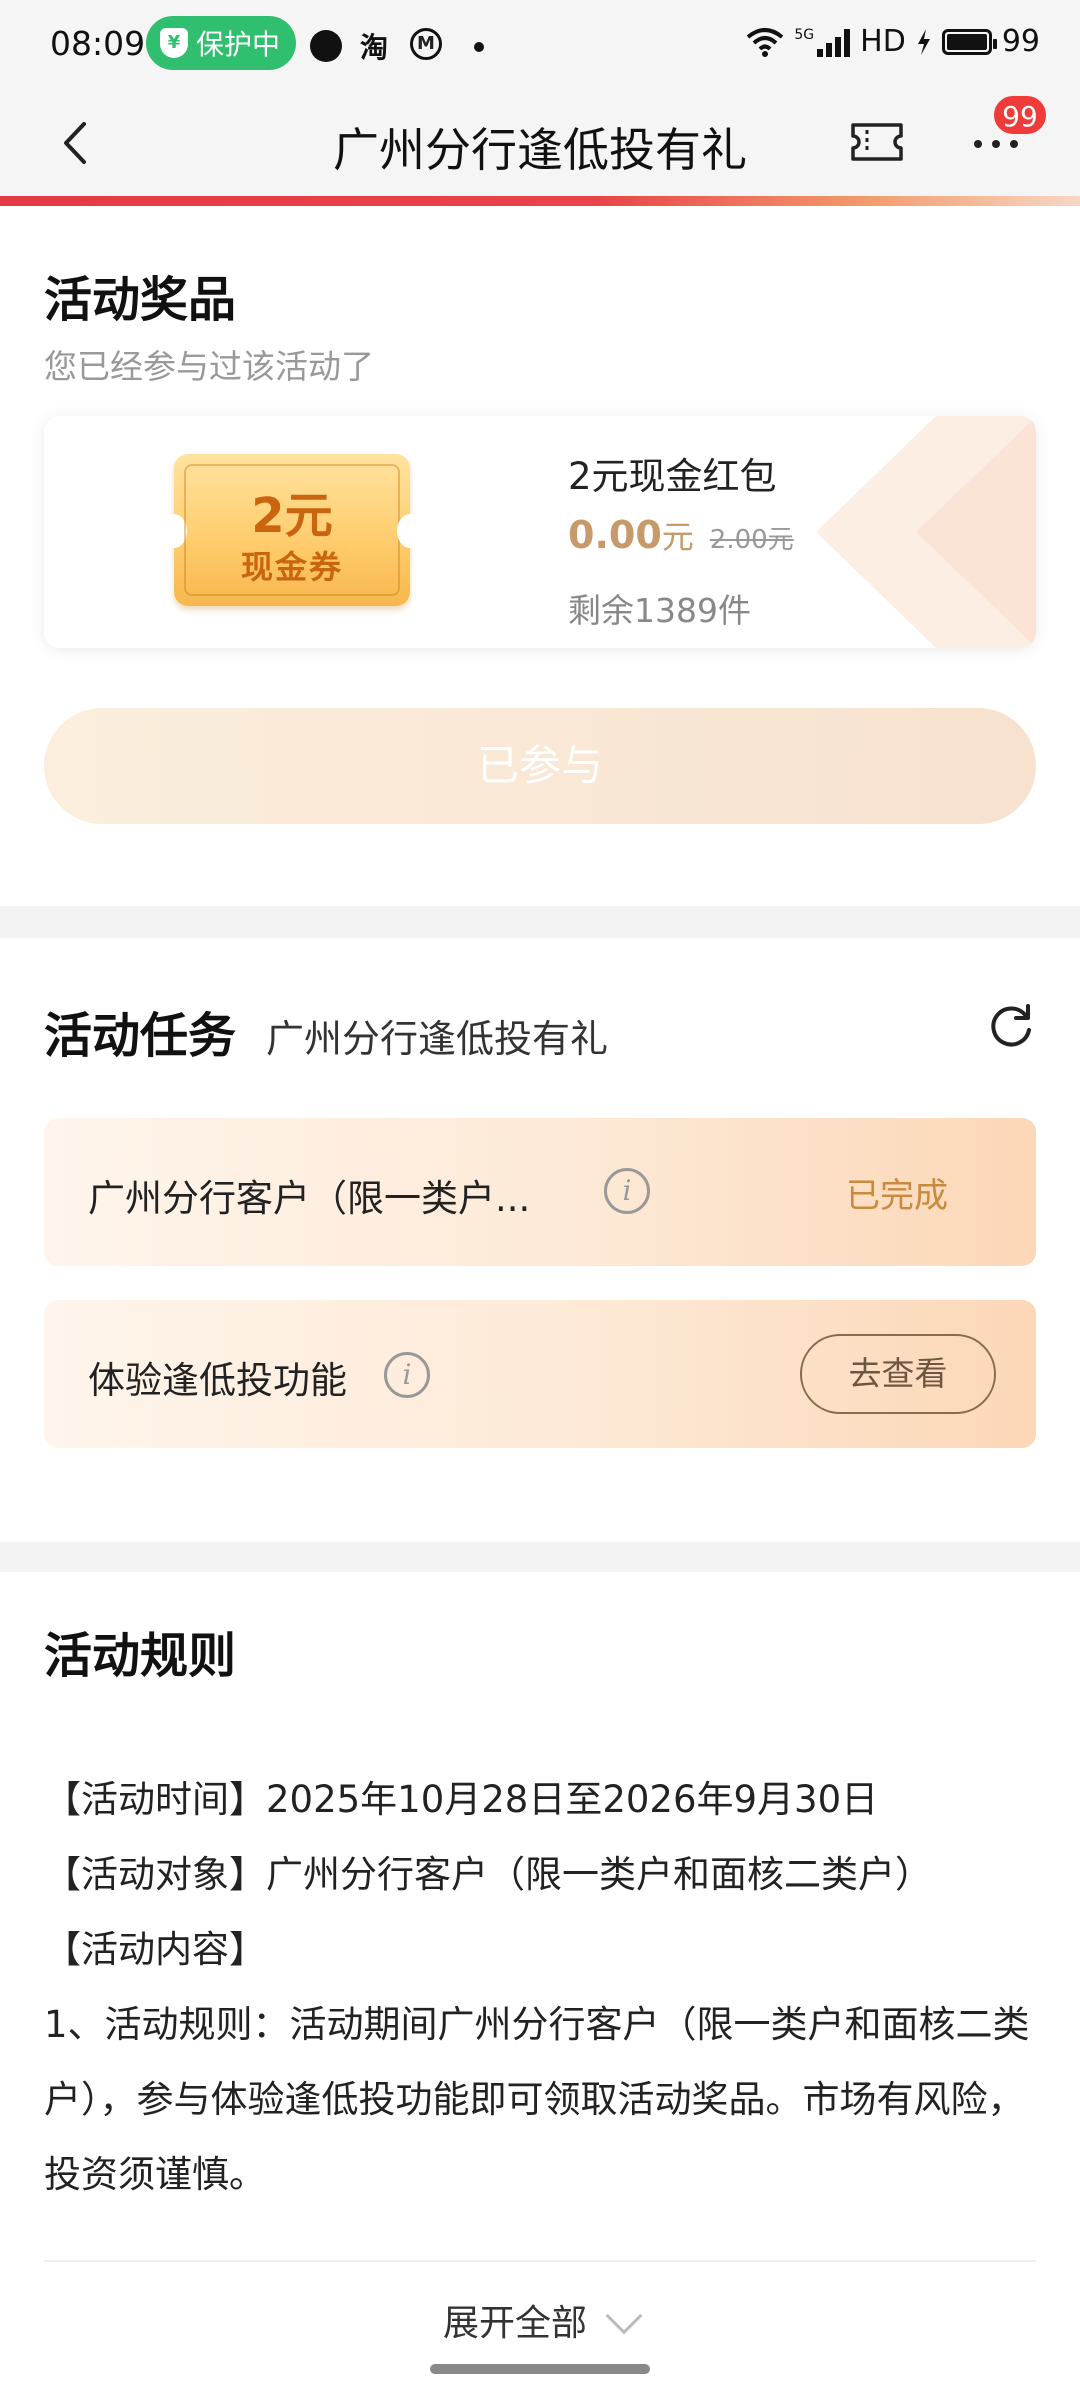 The image size is (1080, 2400). Describe the element at coordinates (822, 41) in the screenshot. I see `signal-icon: 5G` at that location.